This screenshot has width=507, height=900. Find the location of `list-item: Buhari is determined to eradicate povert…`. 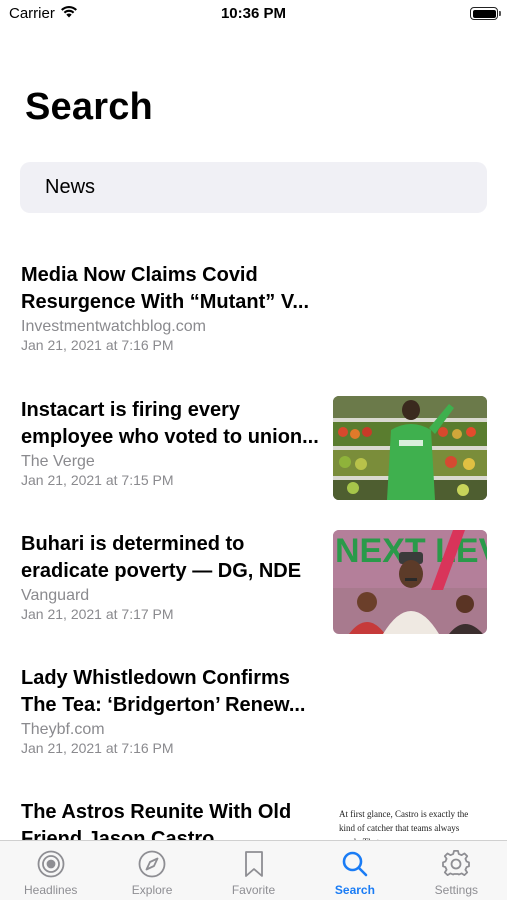

list-item: Buhari is determined to eradicate povert… is located at coordinates (253, 590).